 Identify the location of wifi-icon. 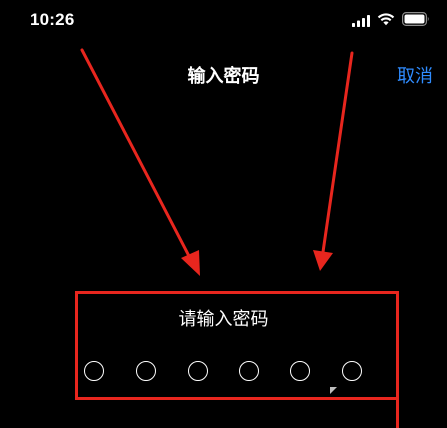
(386, 19).